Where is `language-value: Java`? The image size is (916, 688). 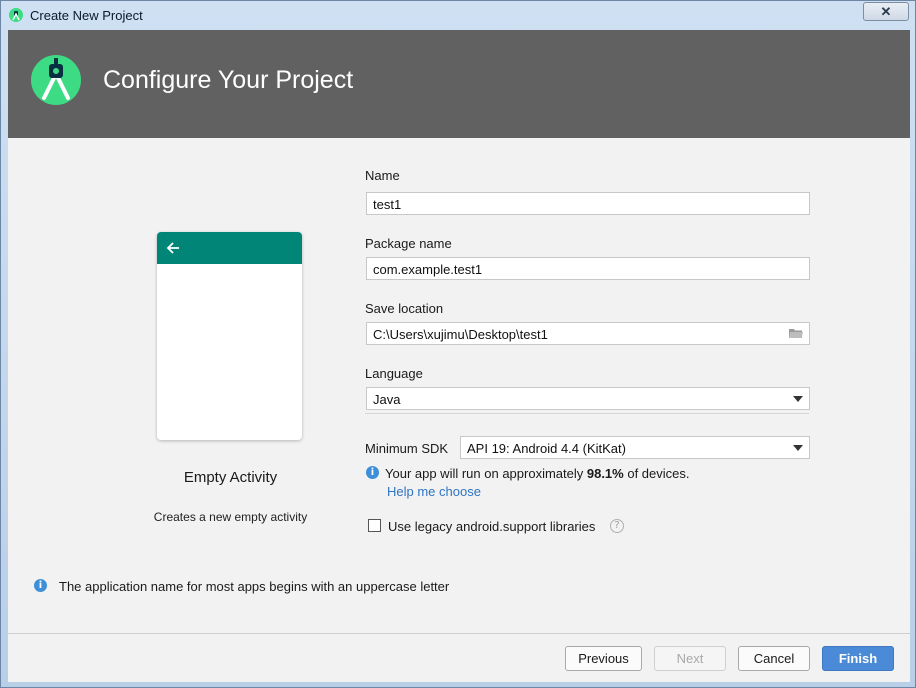
language-value: Java is located at coordinates (387, 399).